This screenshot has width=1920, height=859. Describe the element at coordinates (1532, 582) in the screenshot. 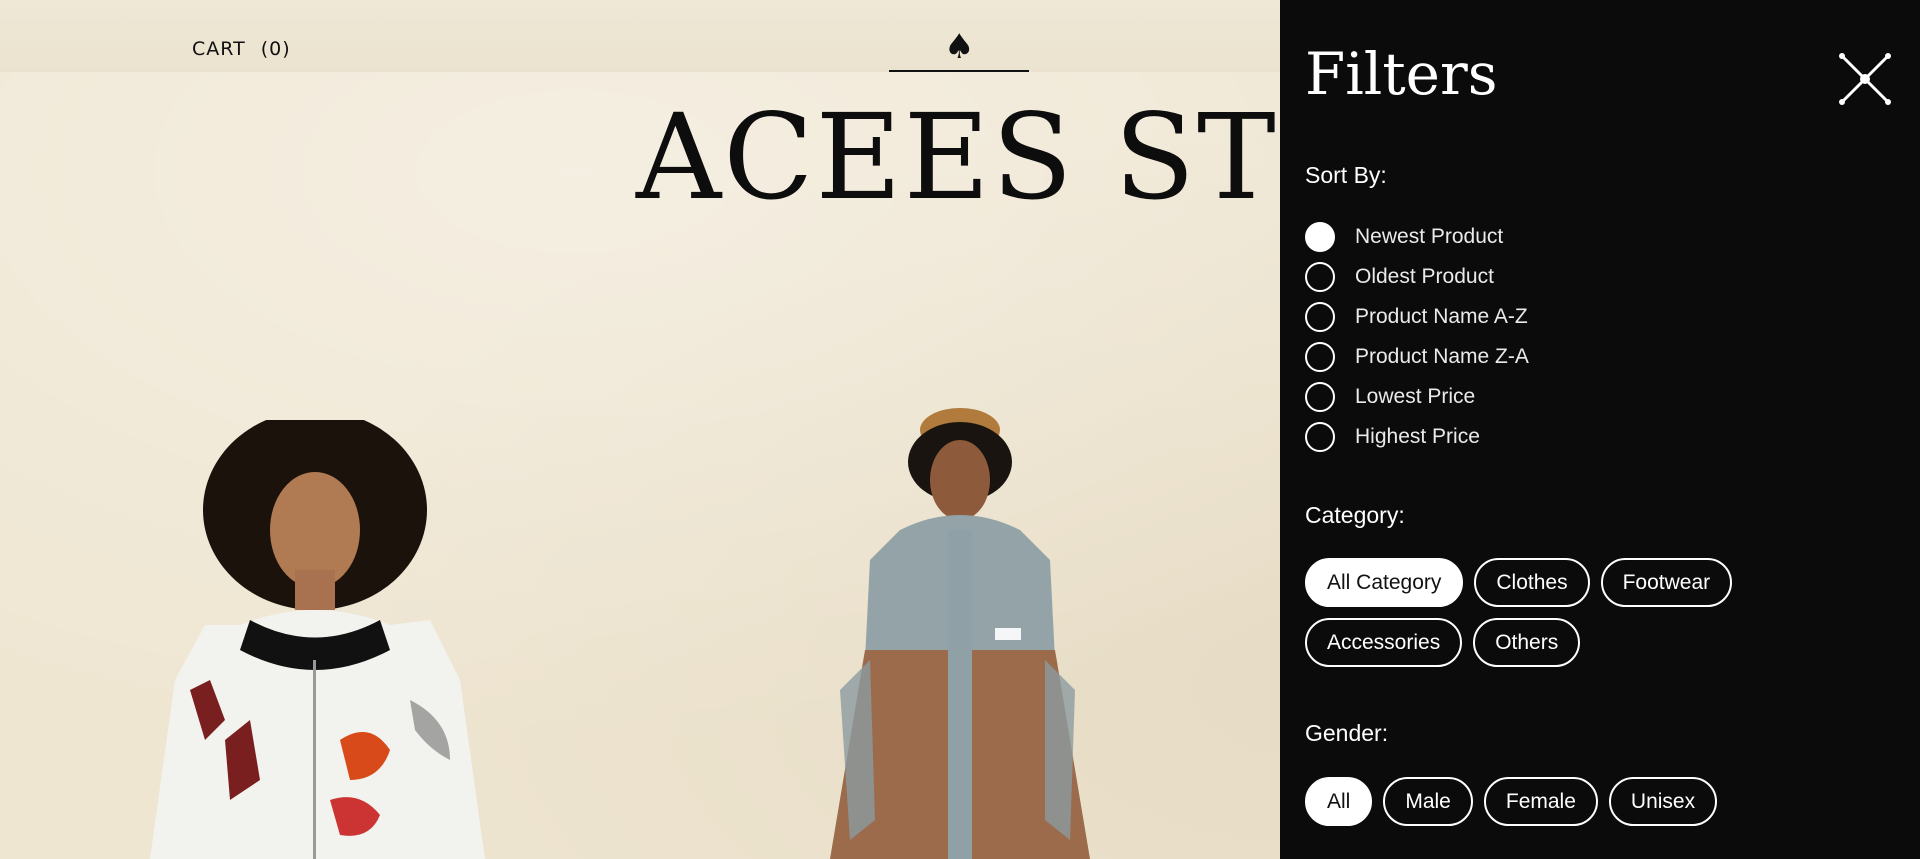

I see `category-chip-clothes: Clothes` at that location.